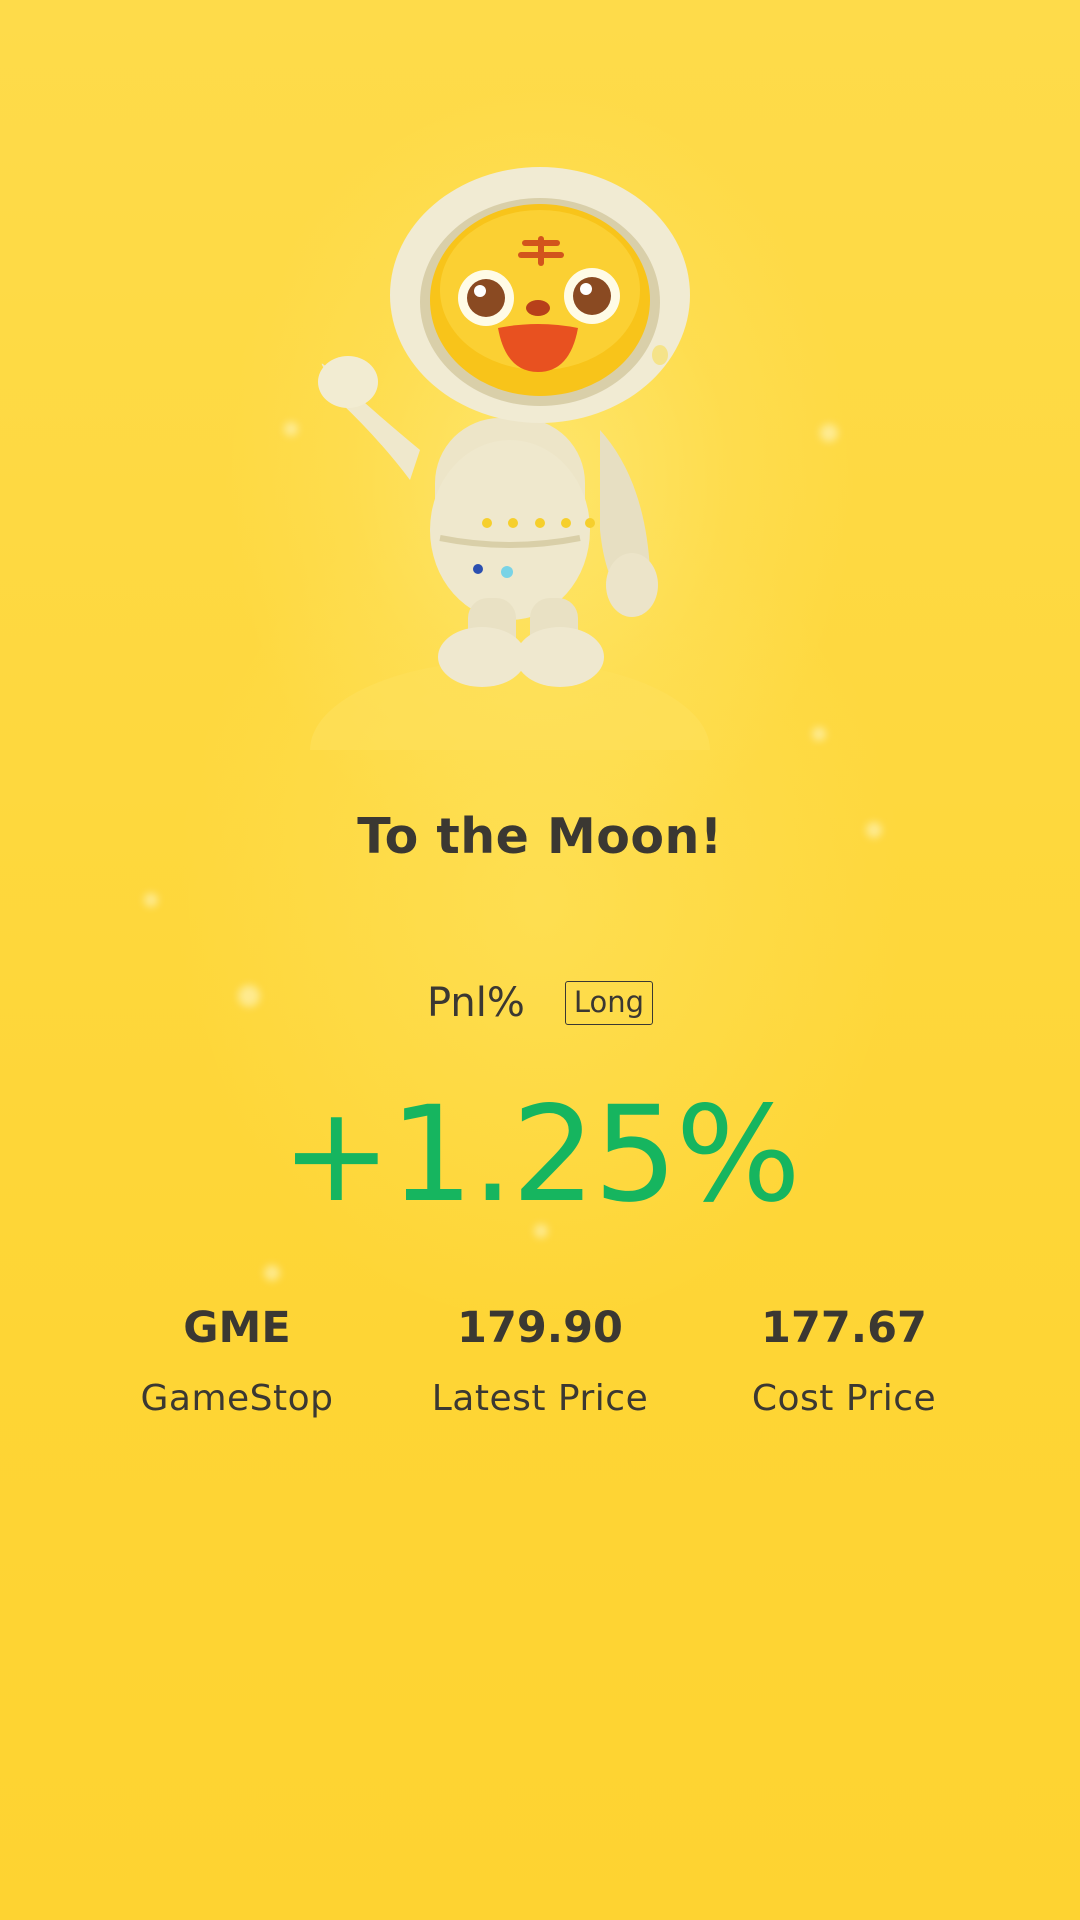 Image resolution: width=1080 pixels, height=1920 pixels. What do you see at coordinates (510, 458) in the screenshot?
I see `tiger-astronaut-mascot-icon` at bounding box center [510, 458].